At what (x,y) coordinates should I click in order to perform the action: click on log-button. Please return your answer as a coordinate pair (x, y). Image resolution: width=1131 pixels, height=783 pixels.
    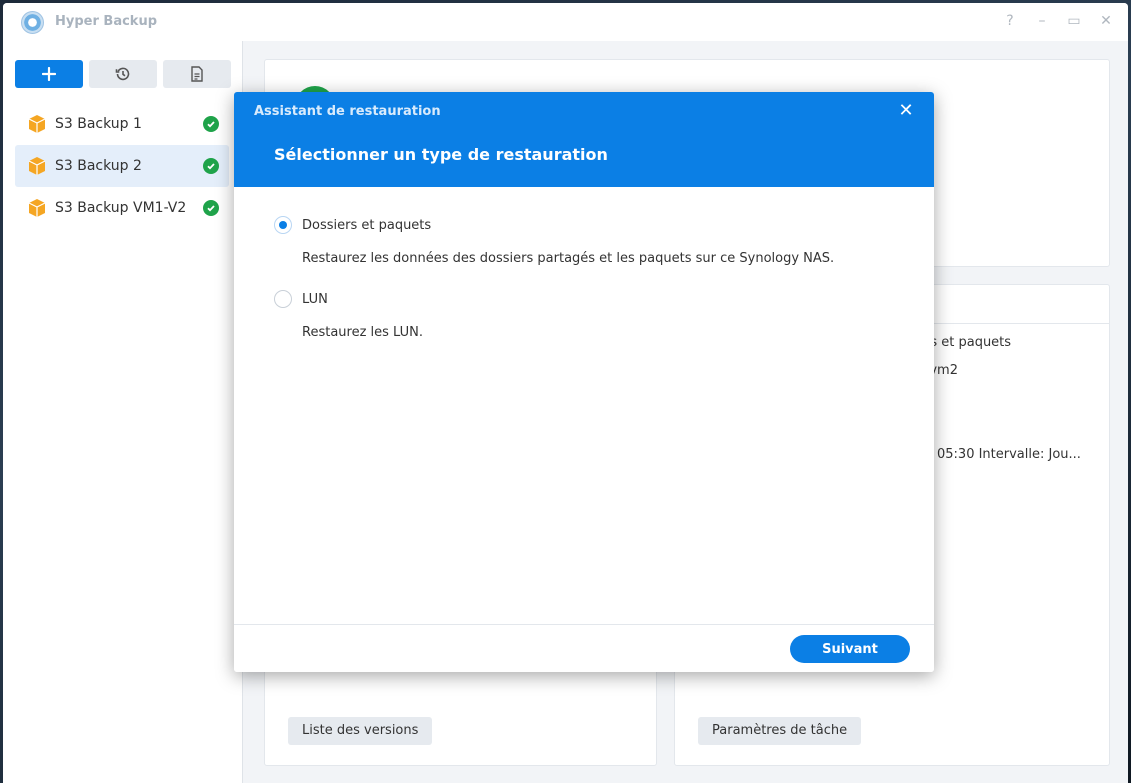
    Looking at the image, I should click on (197, 74).